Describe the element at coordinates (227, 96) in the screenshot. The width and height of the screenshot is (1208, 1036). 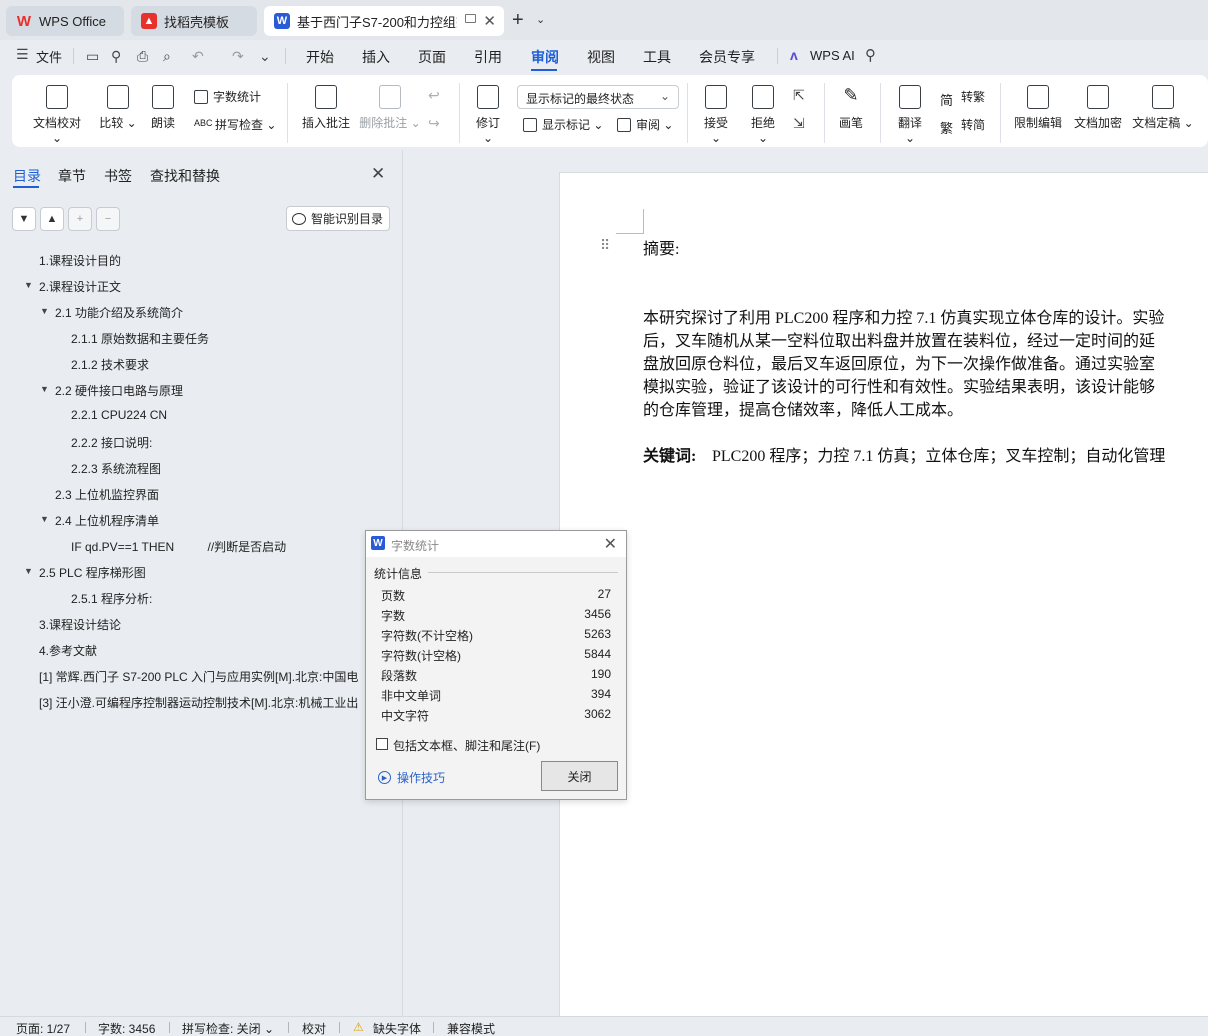
I see `word-count-button: 字数统计` at that location.